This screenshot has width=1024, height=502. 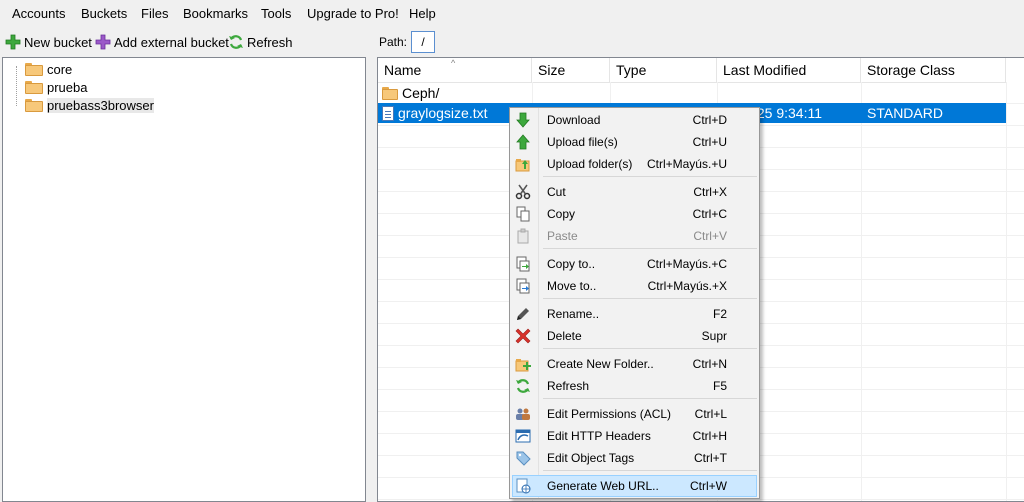 I want to click on path-label: Path:, so click(x=393, y=42).